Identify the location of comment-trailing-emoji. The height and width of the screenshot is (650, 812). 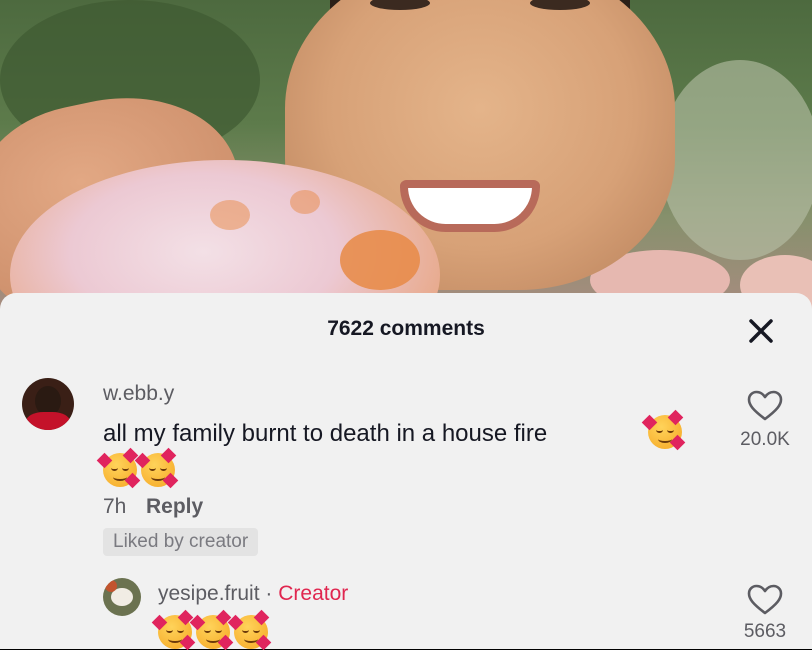
(137, 468).